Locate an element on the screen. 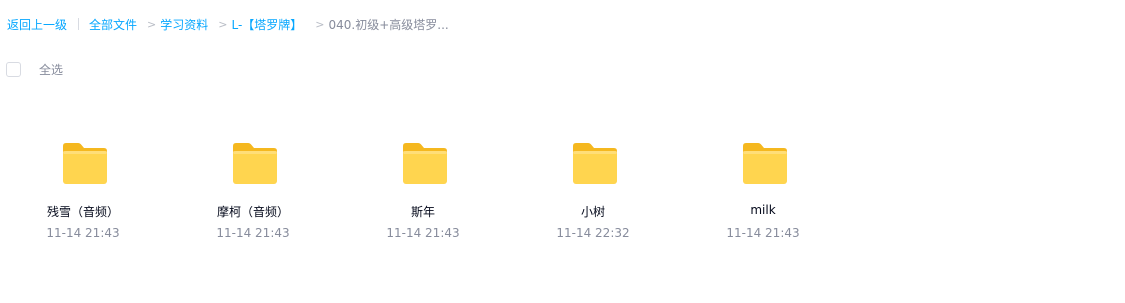 The height and width of the screenshot is (303, 1125). folder-name: milk is located at coordinates (763, 210).